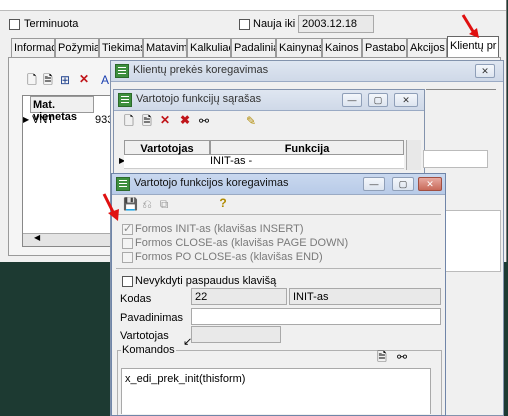 The height and width of the screenshot is (416, 508). What do you see at coordinates (278, 214) in the screenshot?
I see `toolbar-divider` at bounding box center [278, 214].